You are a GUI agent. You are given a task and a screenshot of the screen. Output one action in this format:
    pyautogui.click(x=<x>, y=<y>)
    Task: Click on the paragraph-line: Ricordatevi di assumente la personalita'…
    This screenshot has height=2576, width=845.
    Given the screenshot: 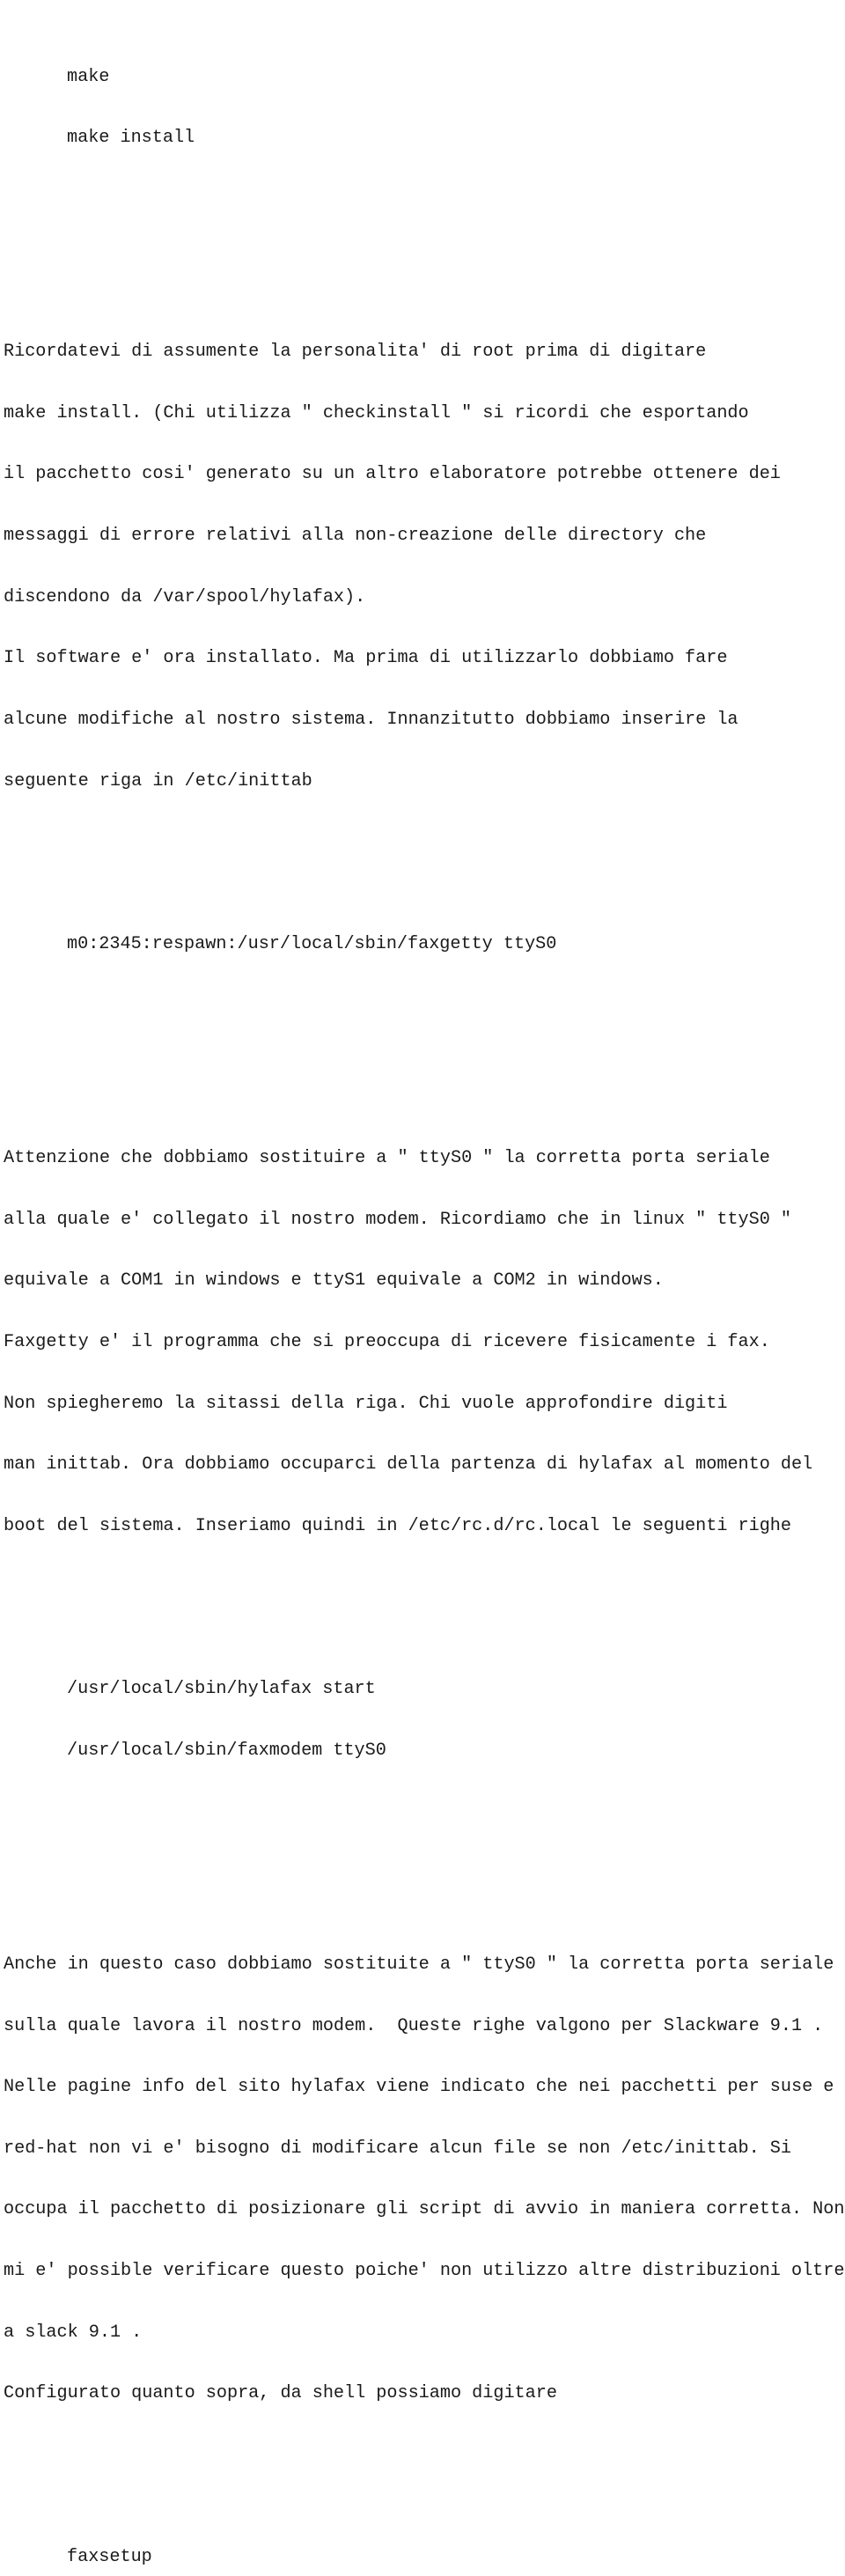 What is the action you would take?
    pyautogui.click(x=355, y=352)
    